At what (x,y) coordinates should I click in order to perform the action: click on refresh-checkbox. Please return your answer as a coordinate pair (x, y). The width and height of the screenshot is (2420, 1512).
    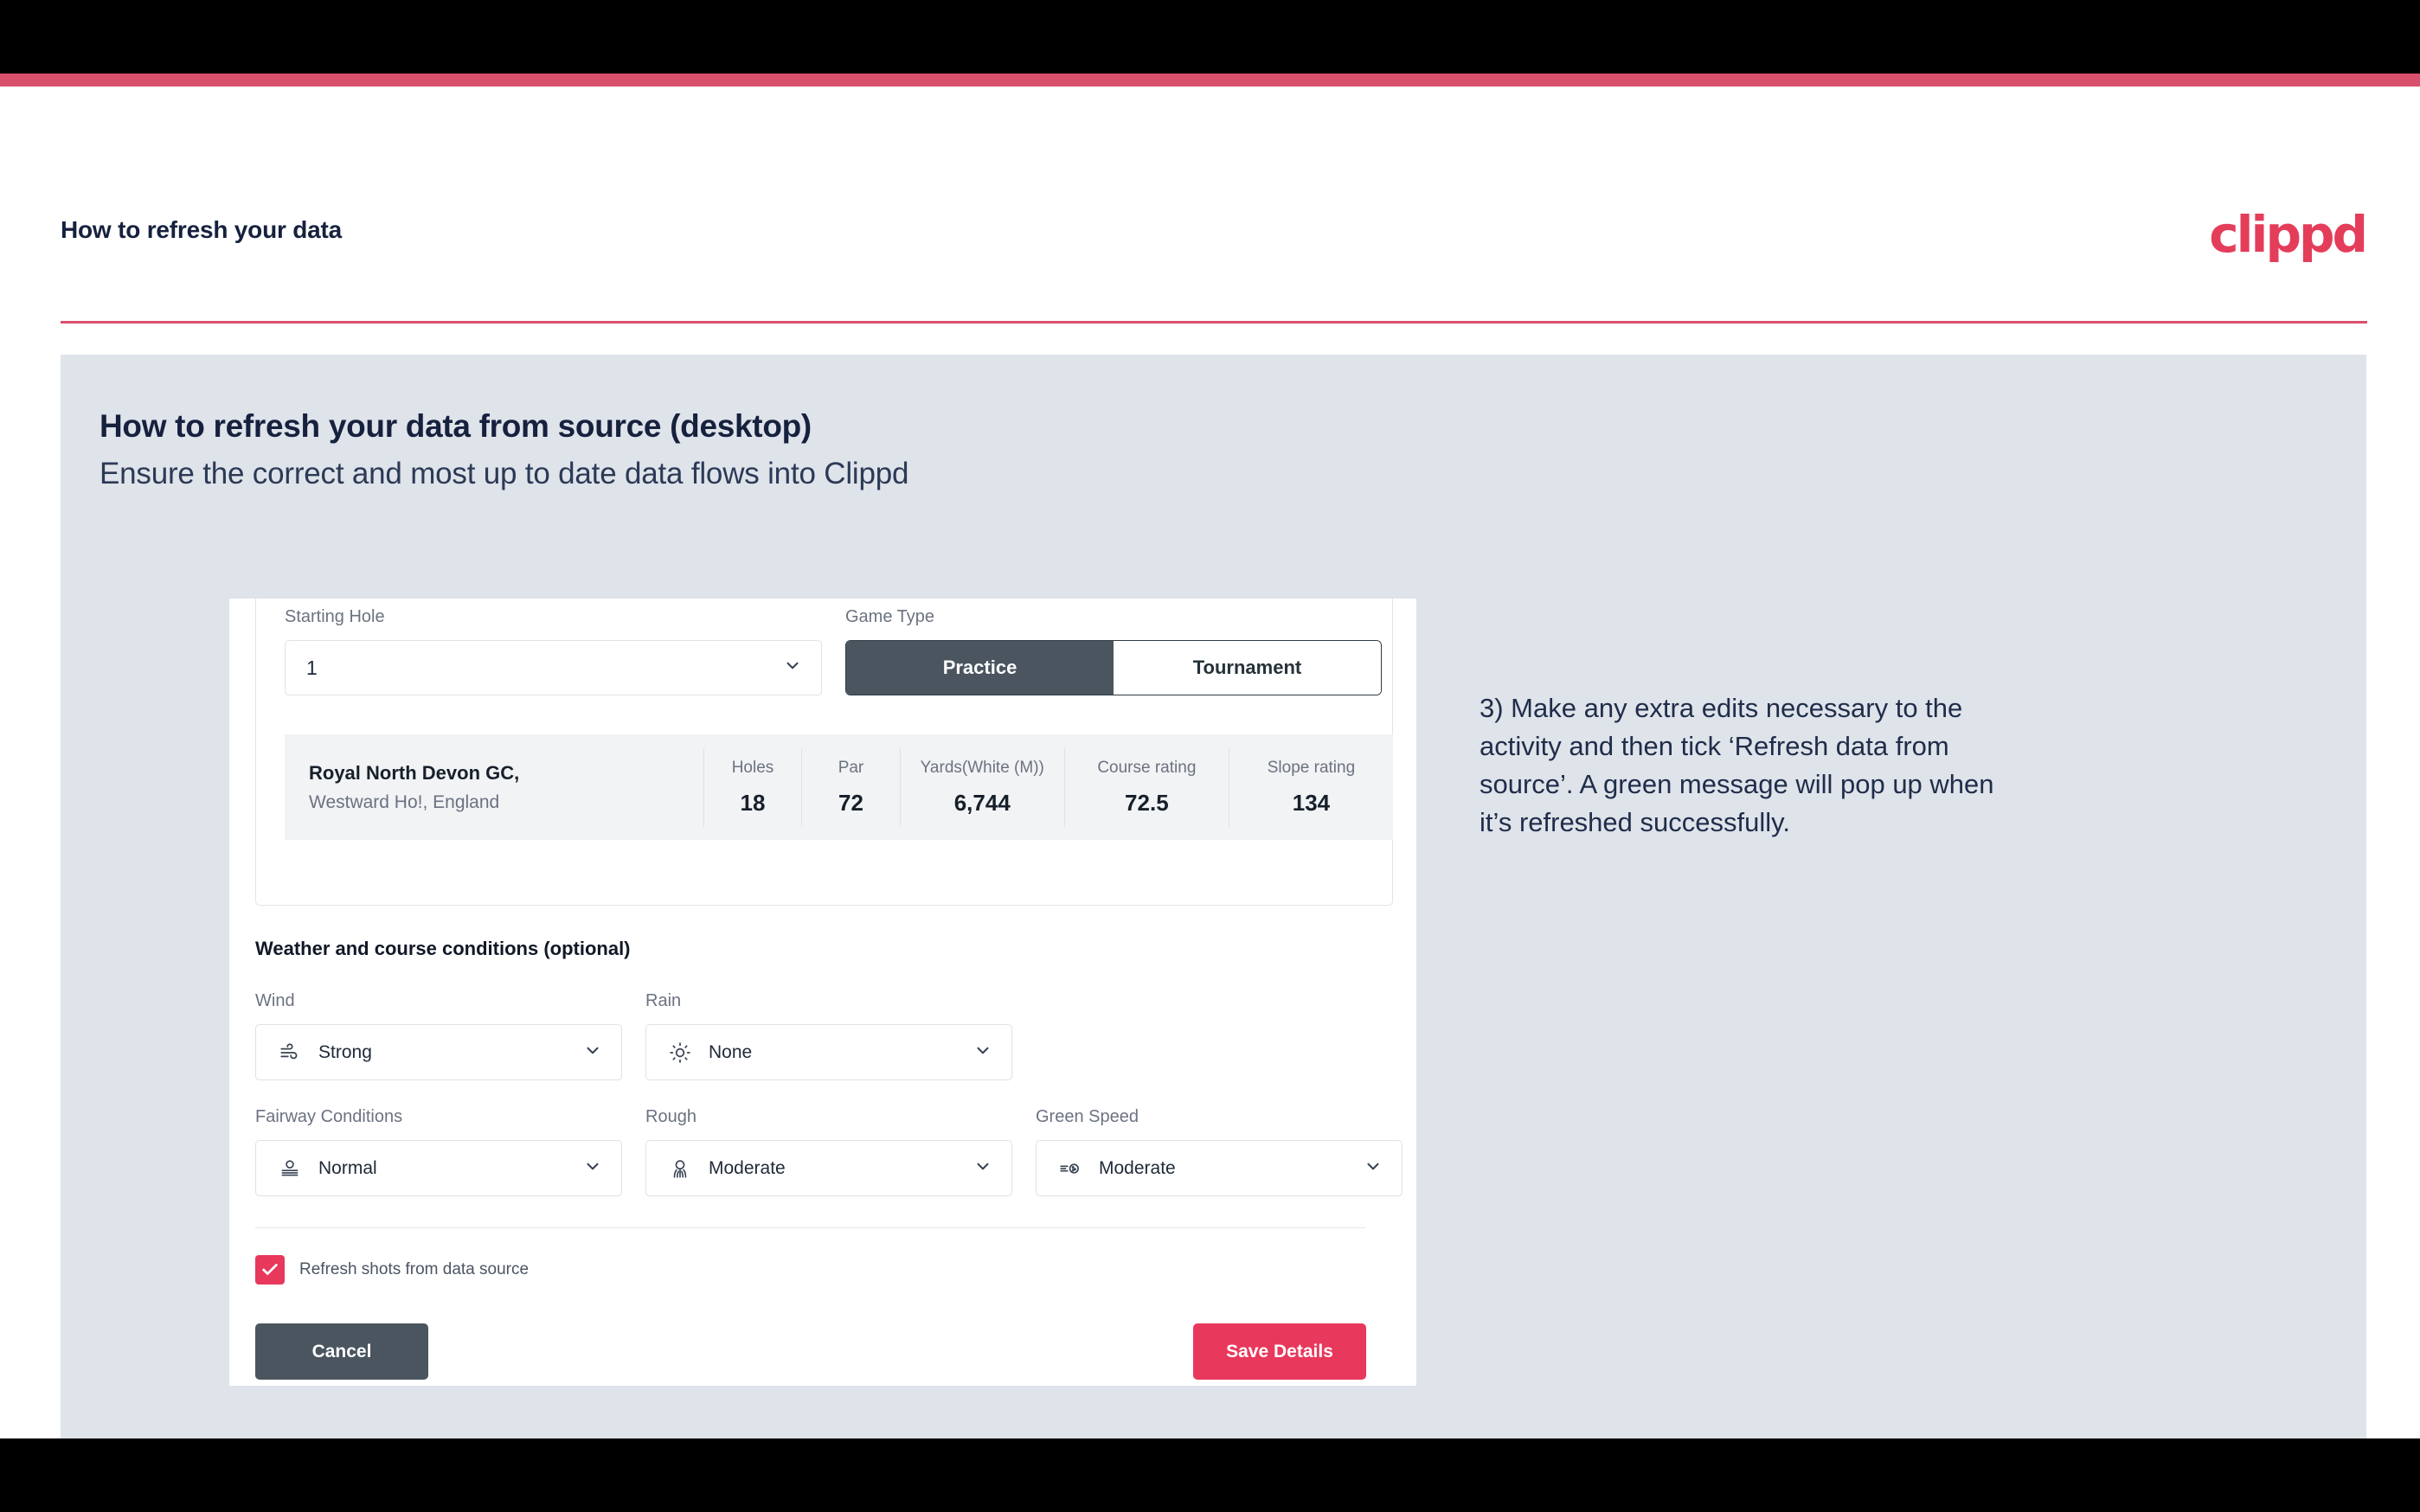
    Looking at the image, I should click on (270, 1270).